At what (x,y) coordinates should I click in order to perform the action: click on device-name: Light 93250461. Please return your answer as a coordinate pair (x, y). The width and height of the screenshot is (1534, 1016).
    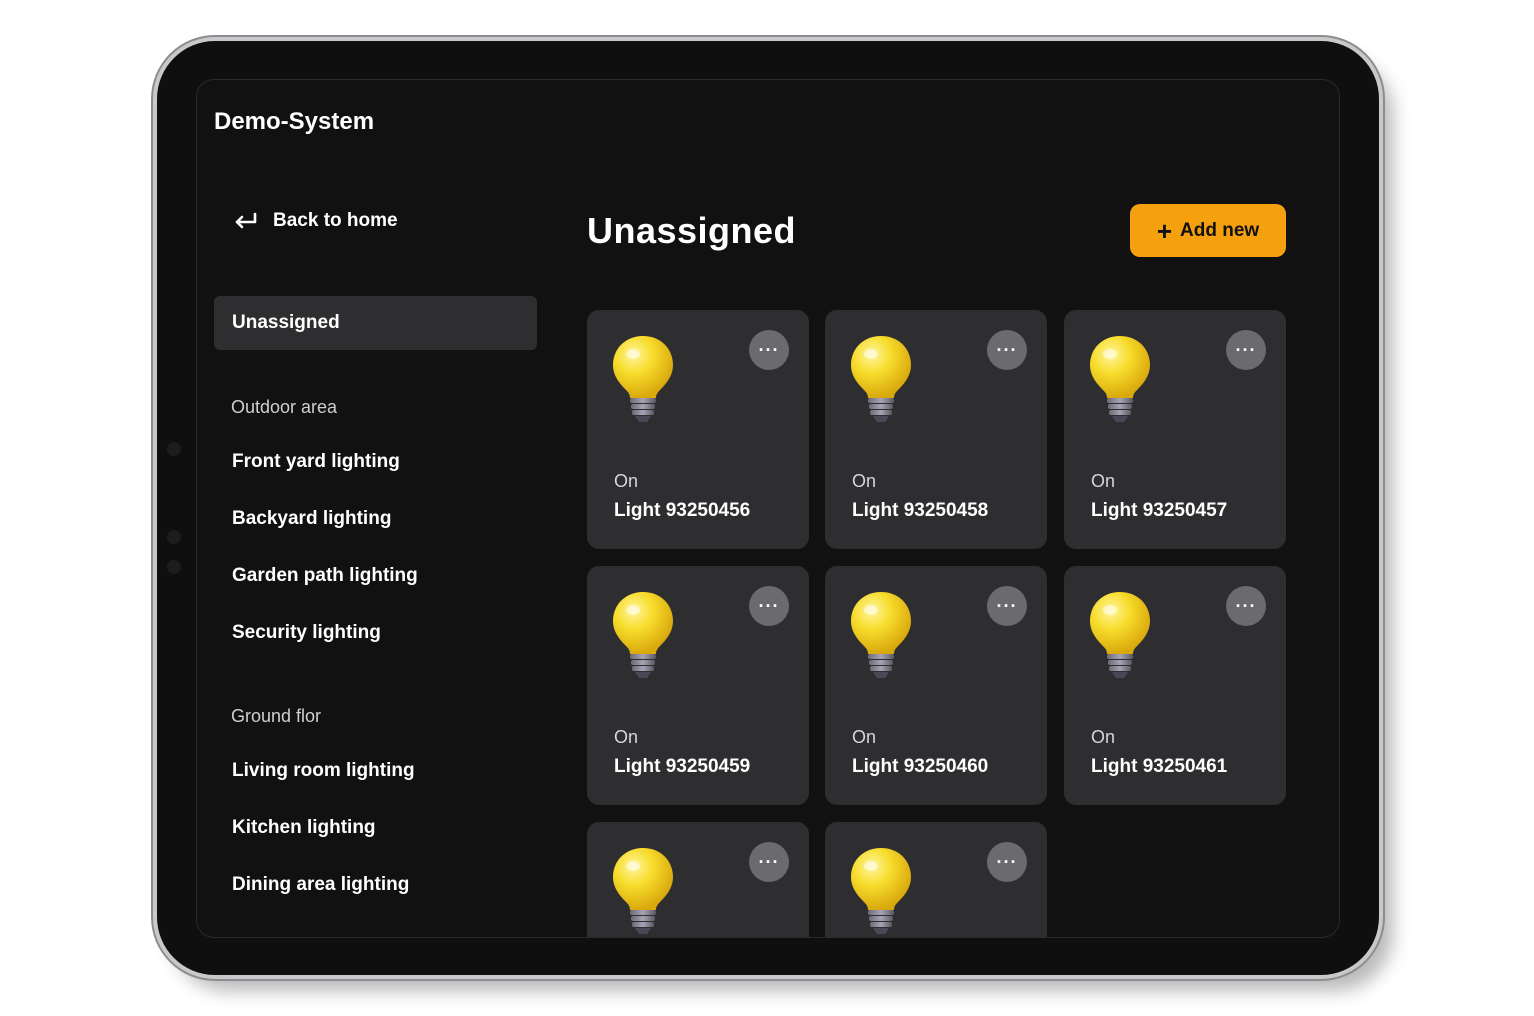
    Looking at the image, I should click on (1159, 766).